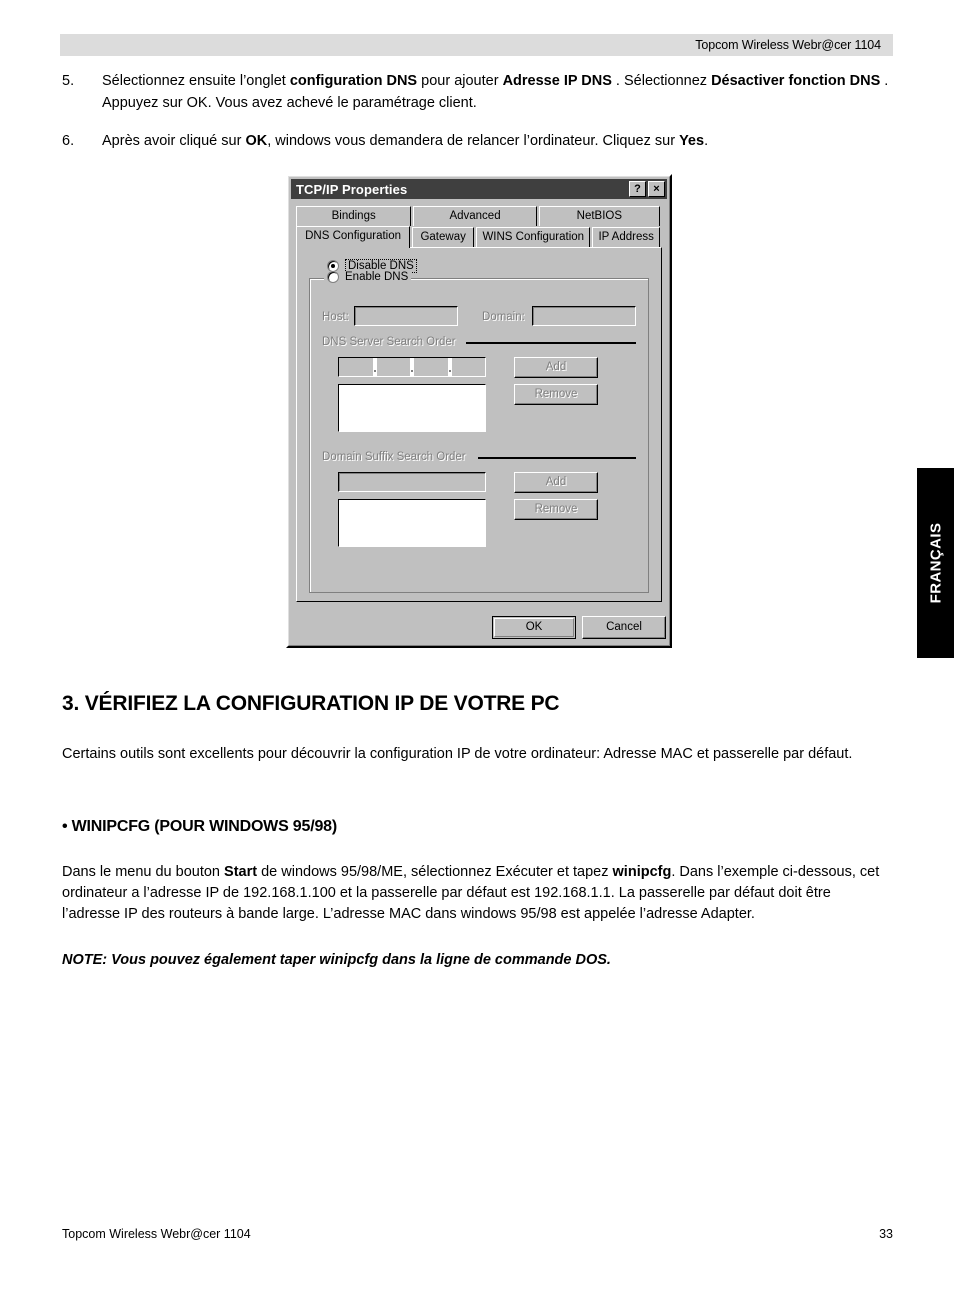  Describe the element at coordinates (412, 408) in the screenshot. I see `dns-server-list` at that location.